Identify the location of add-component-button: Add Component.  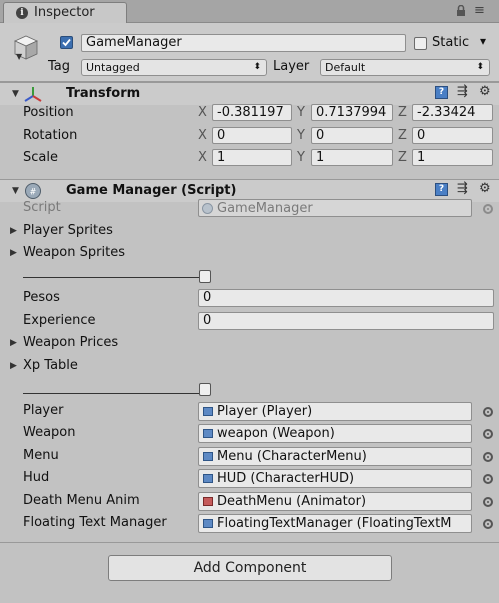
(250, 568).